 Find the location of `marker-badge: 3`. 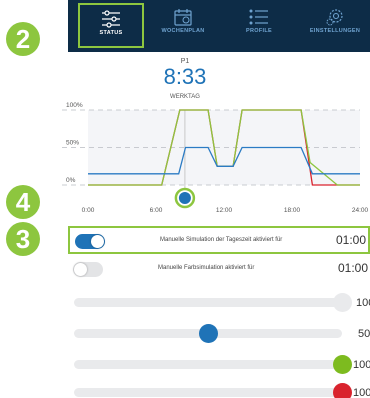

marker-badge: 3 is located at coordinates (23, 239).